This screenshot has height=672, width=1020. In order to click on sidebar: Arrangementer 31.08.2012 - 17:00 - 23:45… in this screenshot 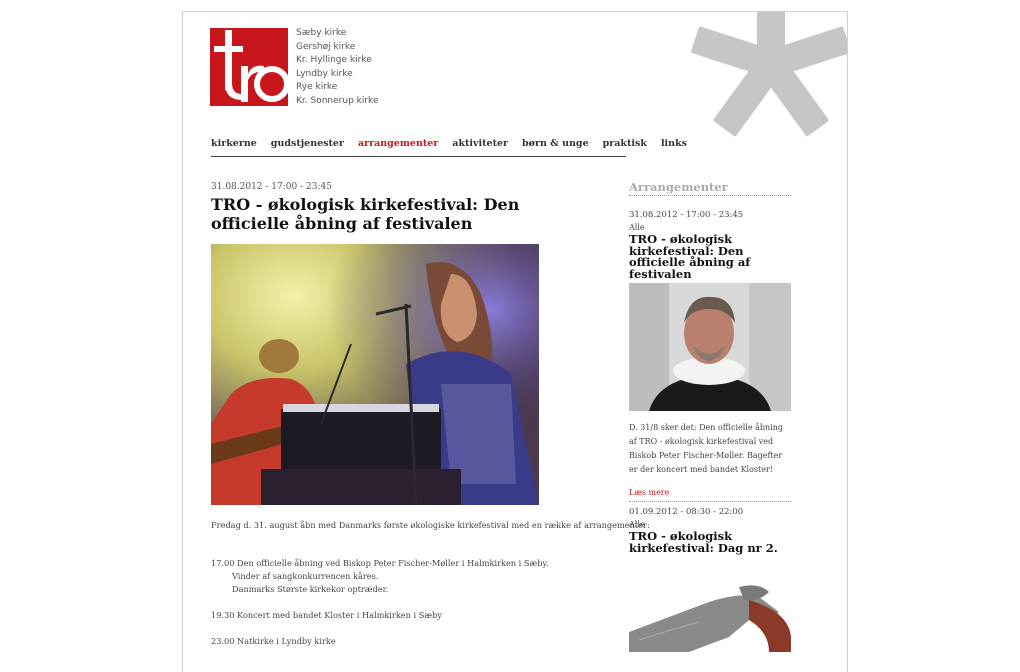, I will do `click(710, 416)`.